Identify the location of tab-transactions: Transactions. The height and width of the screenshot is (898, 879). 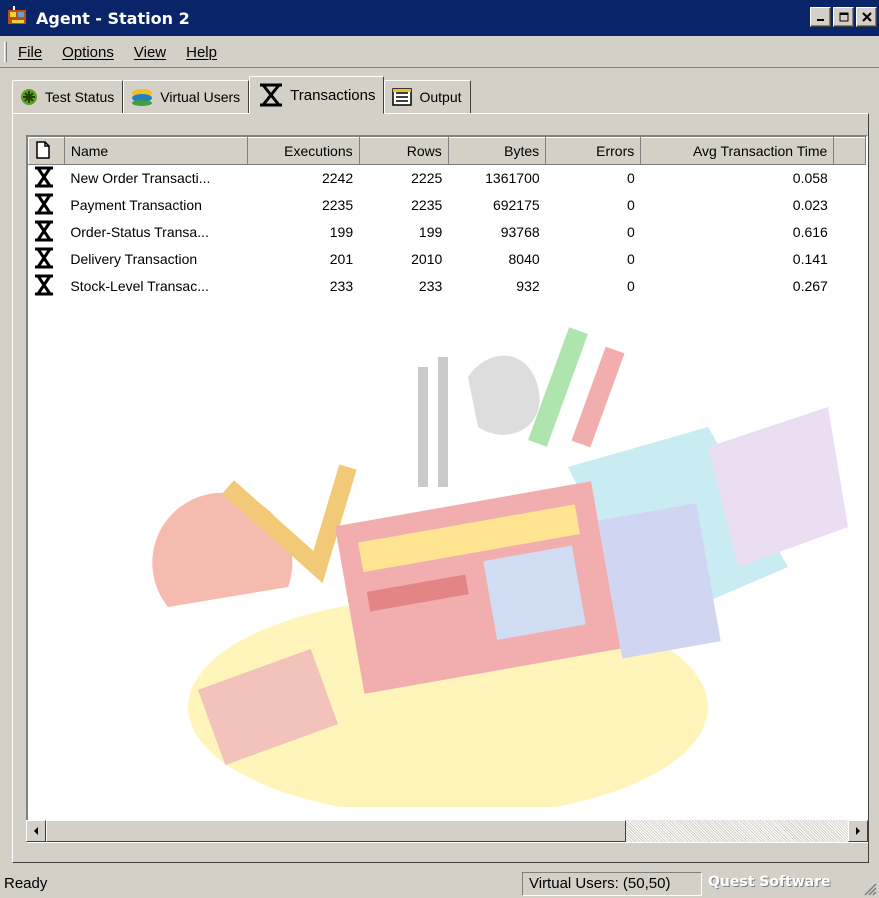
(317, 95).